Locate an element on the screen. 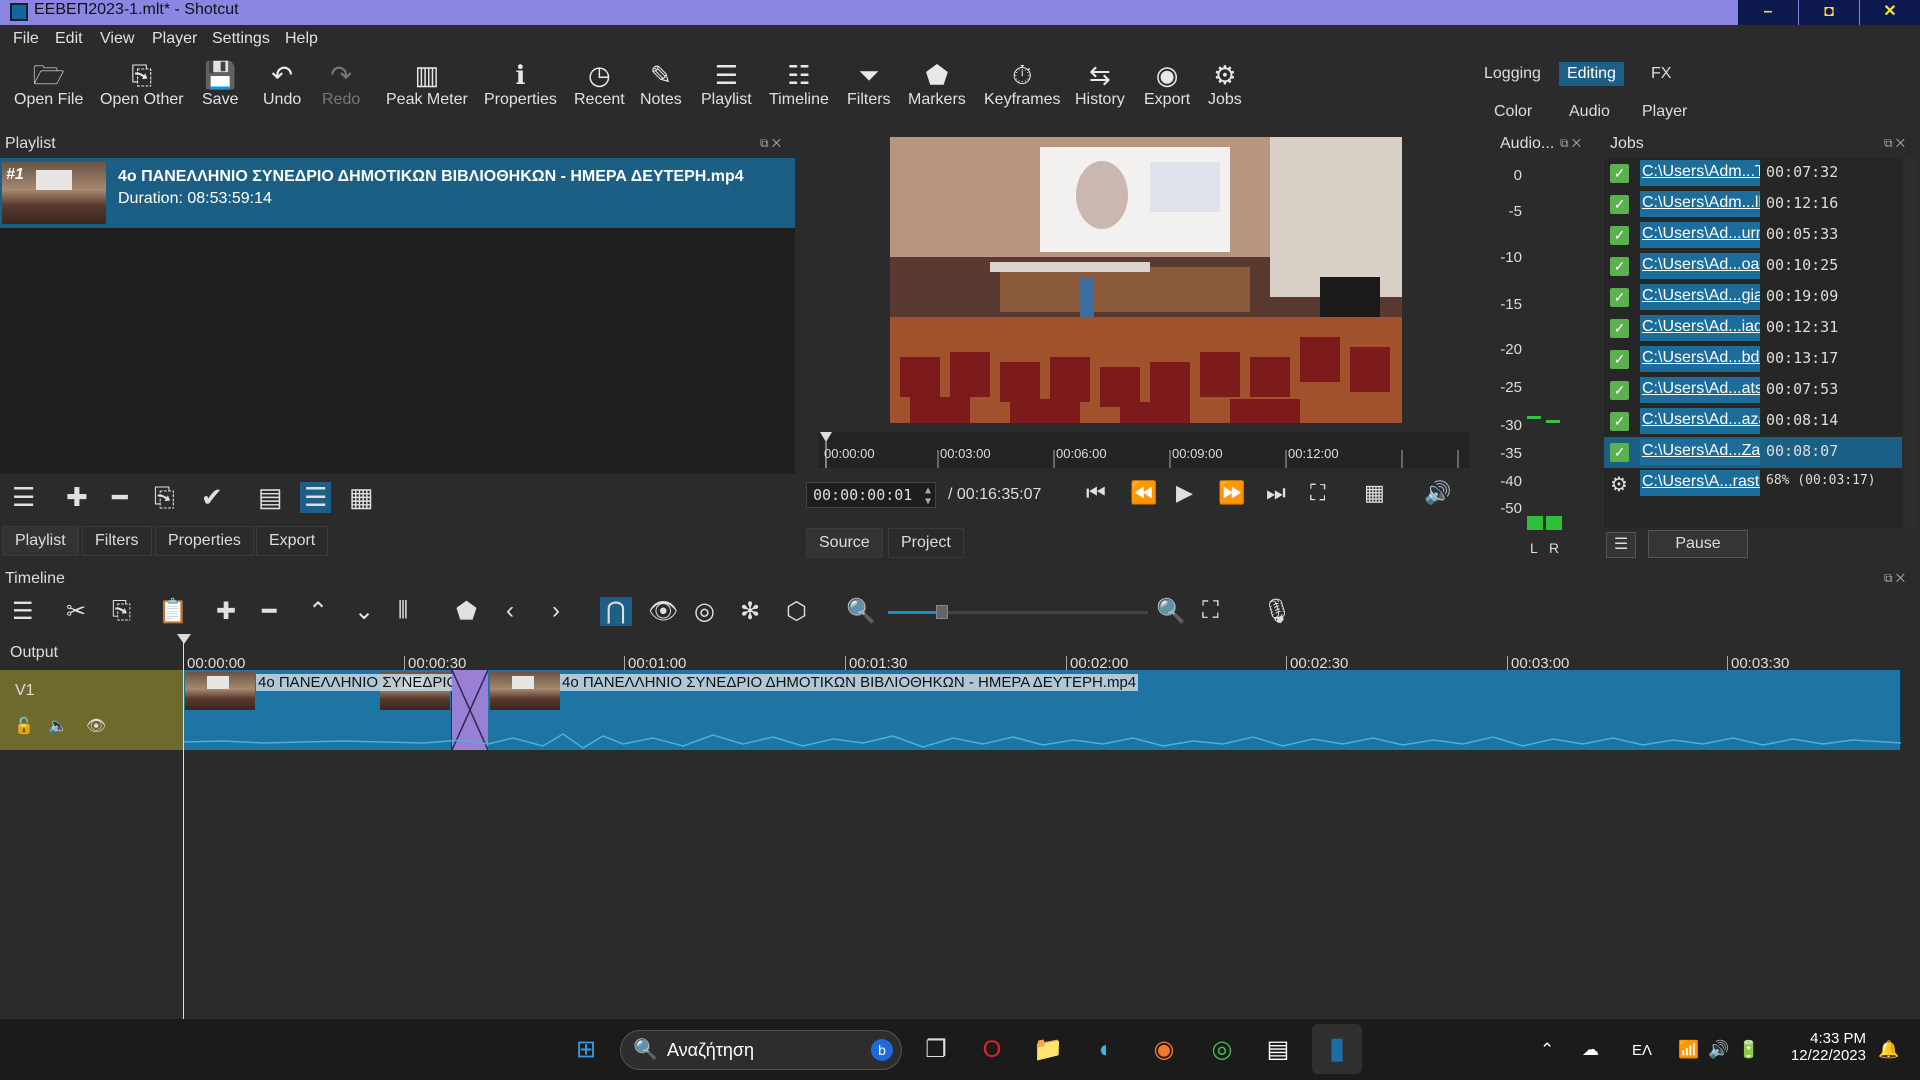  timeline-button: ☷ Timeline is located at coordinates (799, 84).